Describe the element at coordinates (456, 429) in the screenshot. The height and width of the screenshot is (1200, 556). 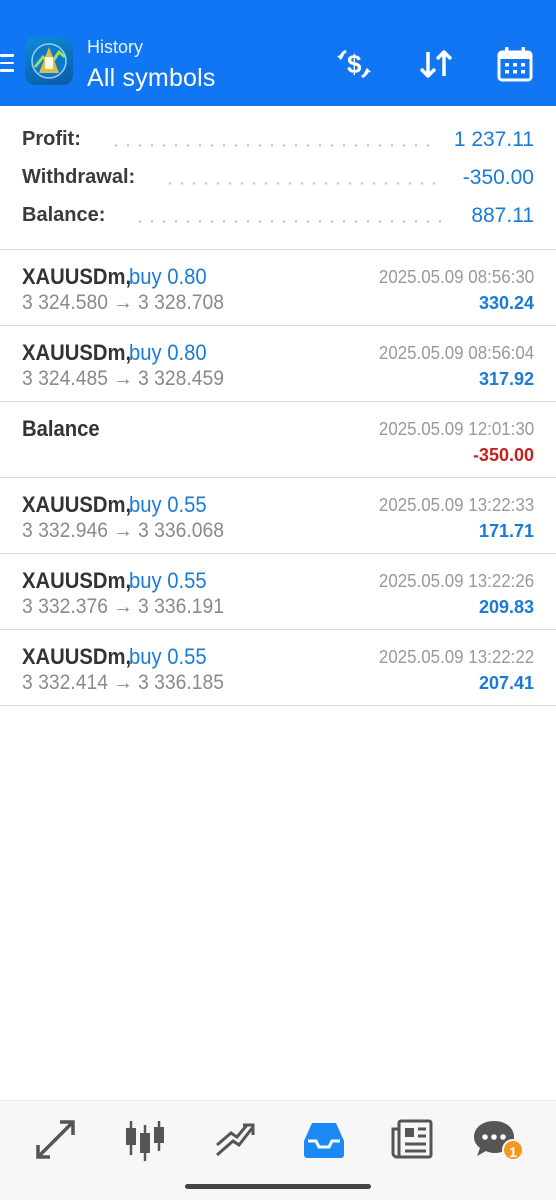
I see `deal-time: 2025.05.09 12:01:30` at that location.